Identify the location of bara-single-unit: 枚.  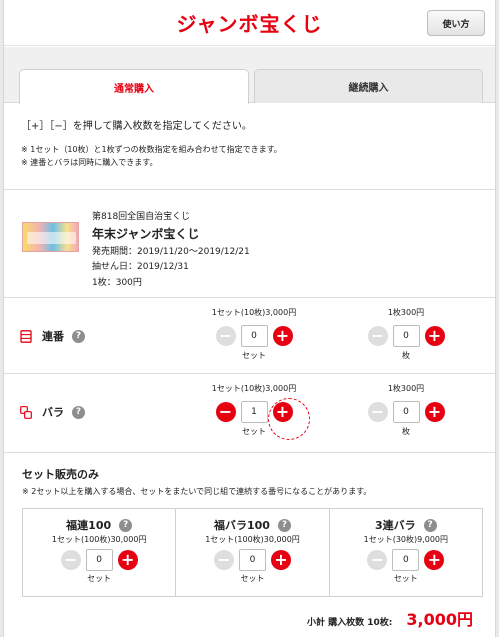
(406, 431).